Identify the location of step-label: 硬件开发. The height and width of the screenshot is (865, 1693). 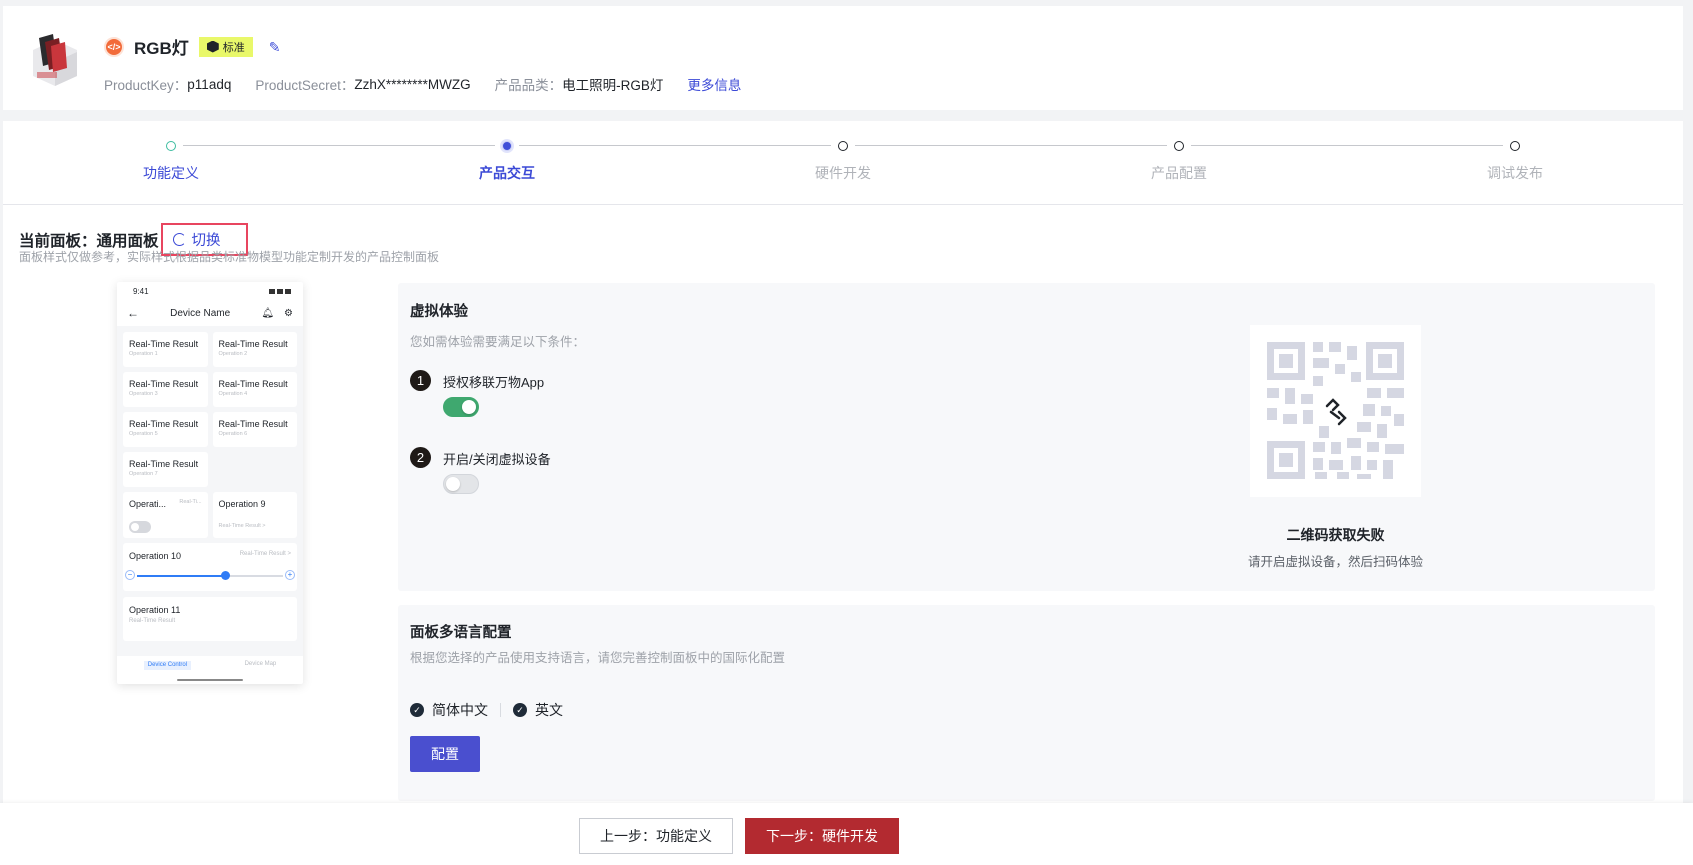
(843, 173).